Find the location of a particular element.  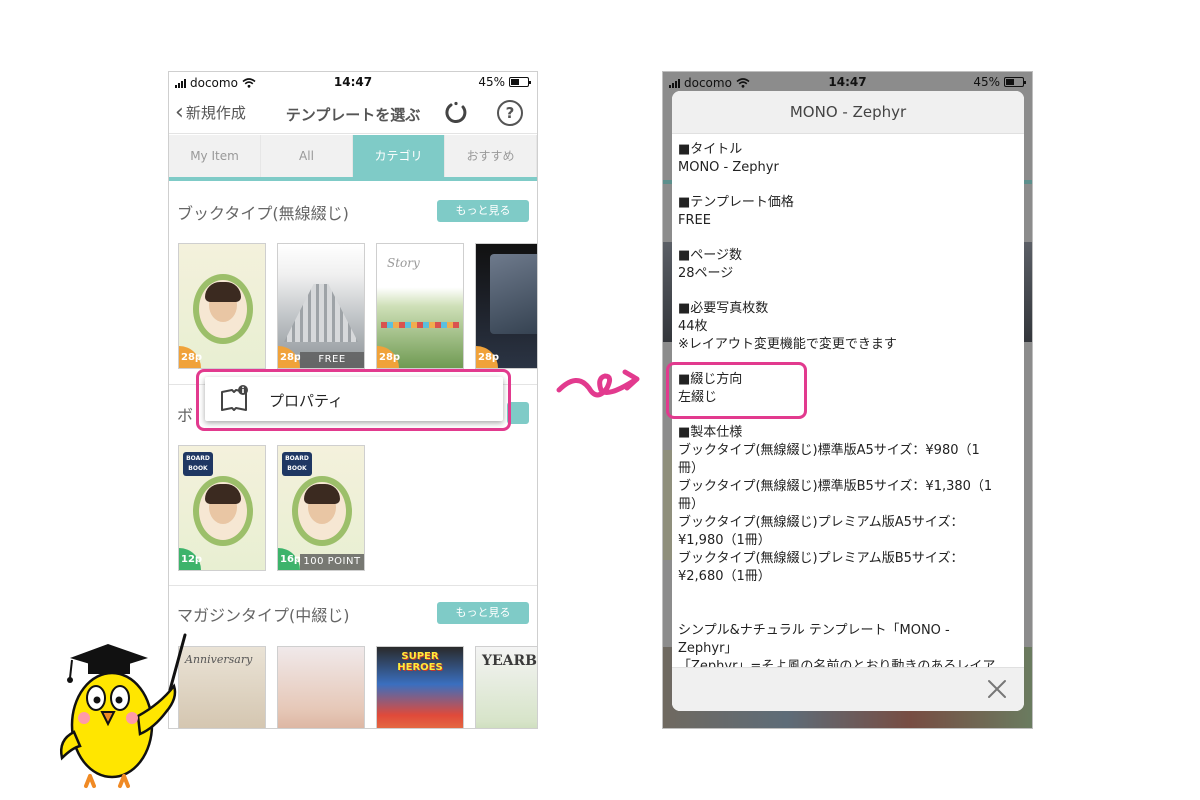

dialog-title: MONO - Zephyr is located at coordinates (848, 112).